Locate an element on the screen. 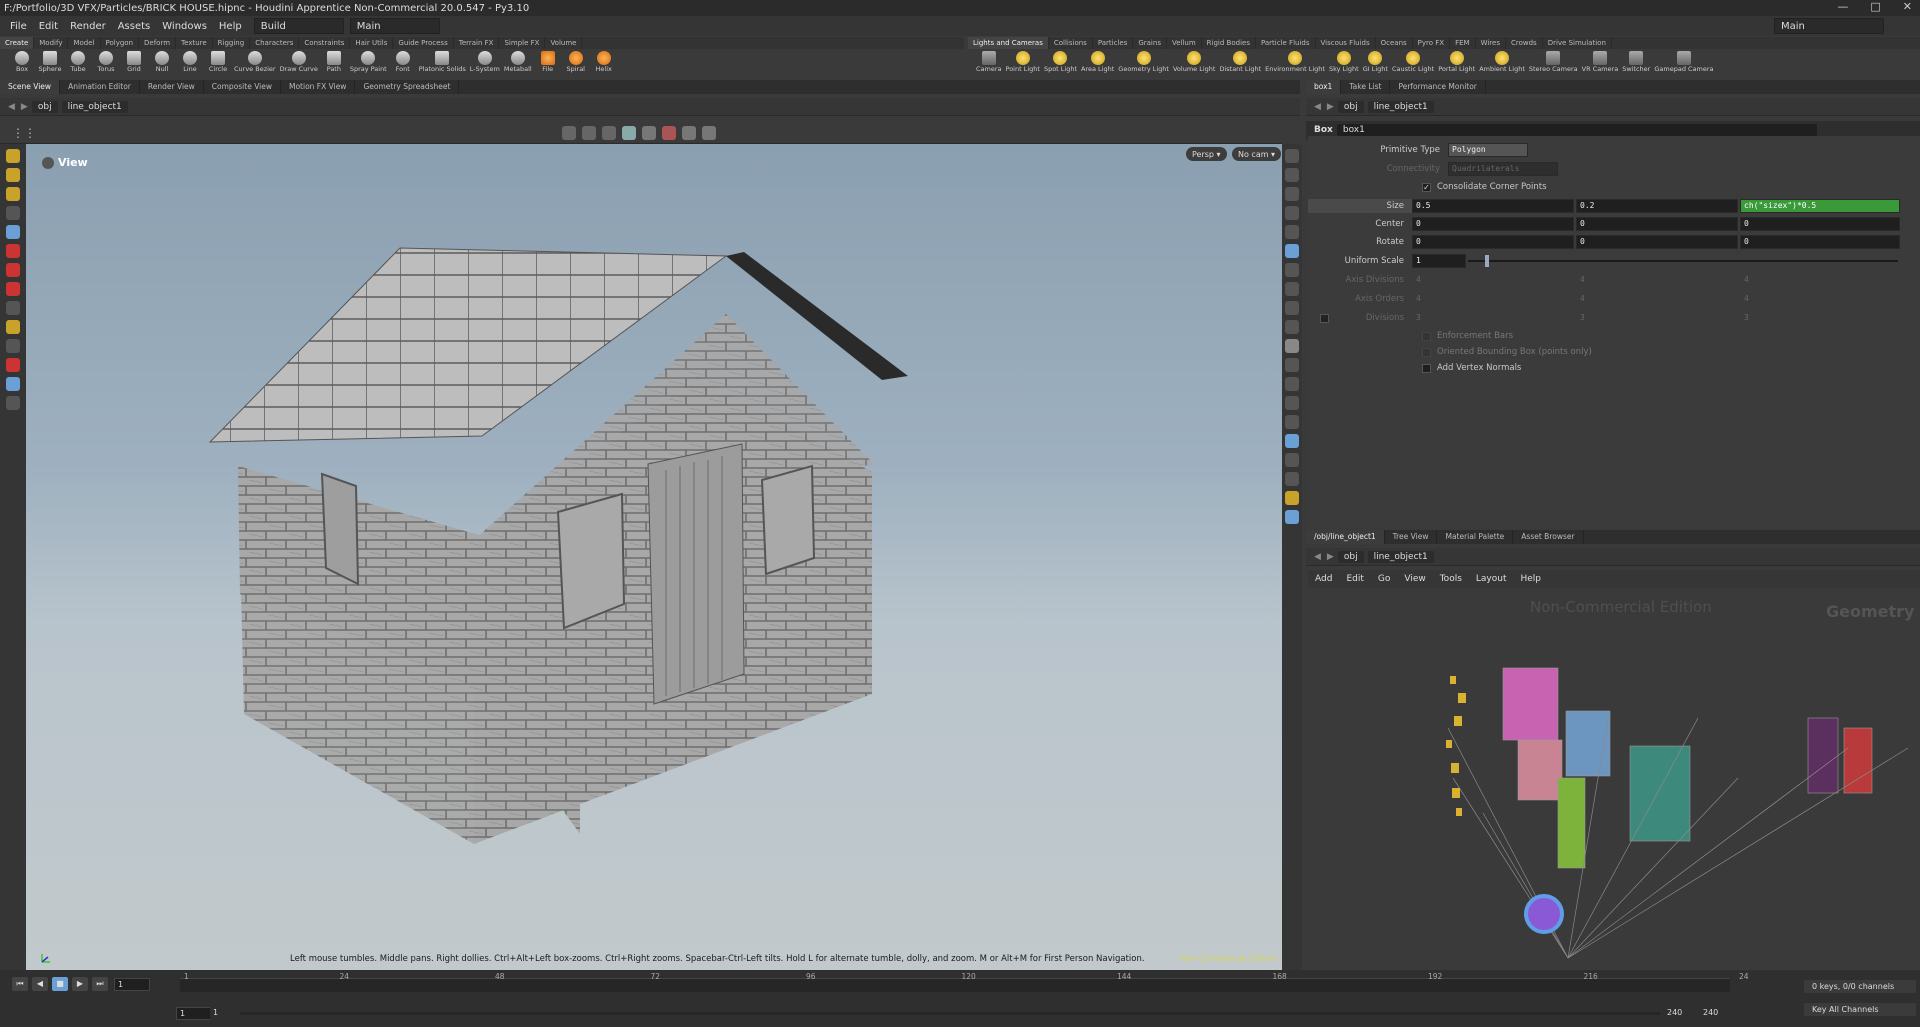 The height and width of the screenshot is (1027, 1920). shelf-tool-7: Circle is located at coordinates (218, 61).